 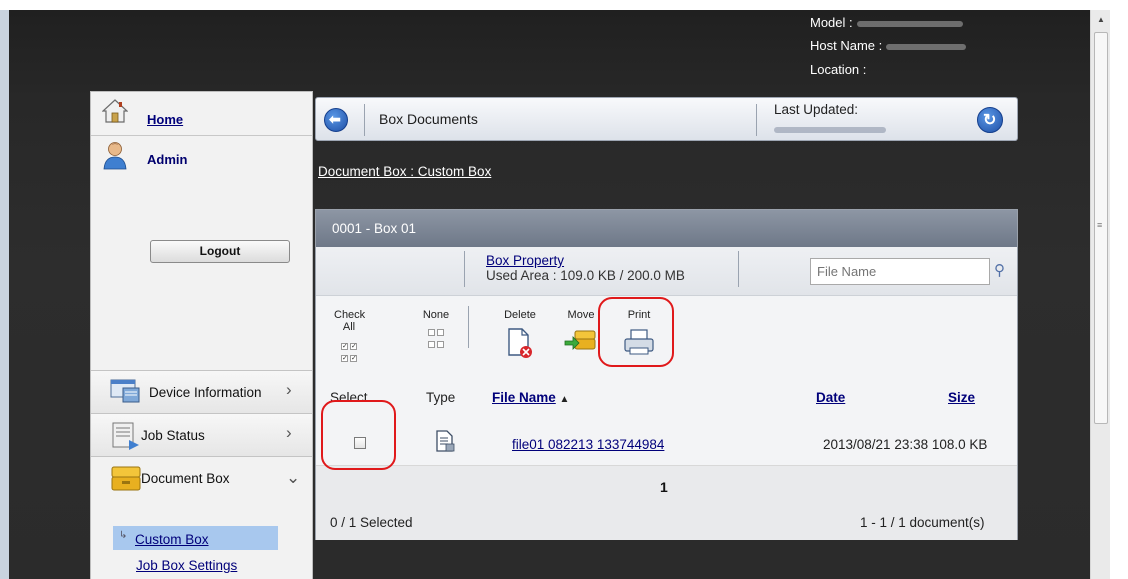 What do you see at coordinates (922, 522) in the screenshot?
I see `document-count: 1 - 1 / 1 document(s)` at bounding box center [922, 522].